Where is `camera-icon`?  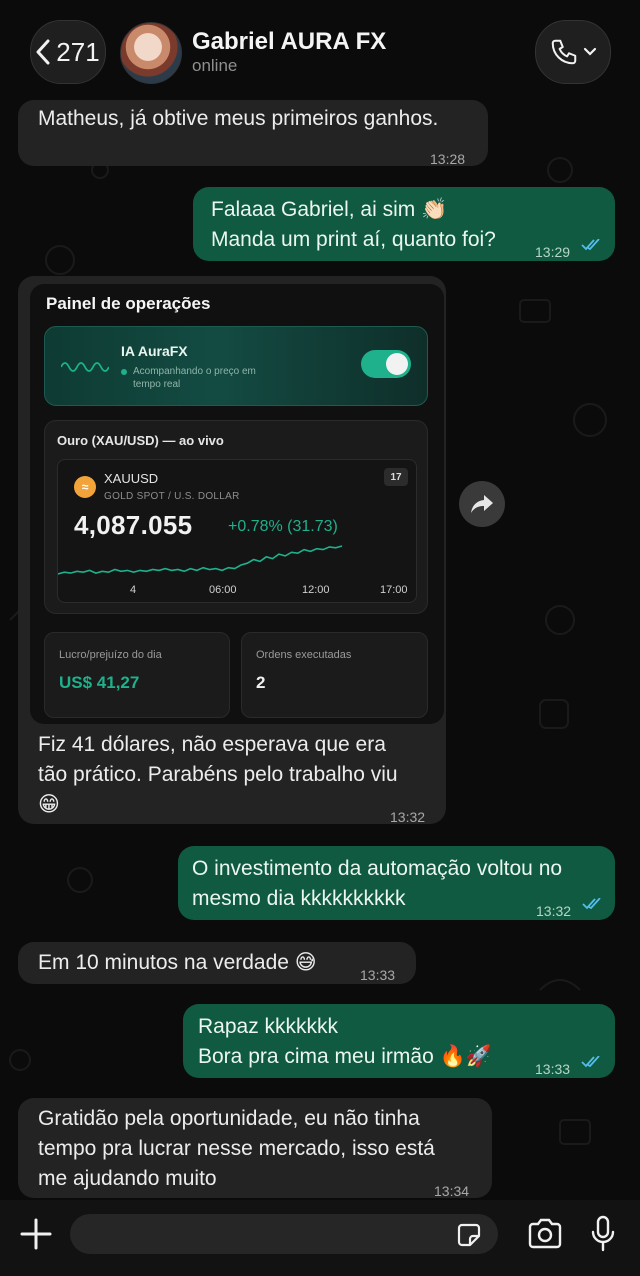
camera-icon is located at coordinates (545, 1234).